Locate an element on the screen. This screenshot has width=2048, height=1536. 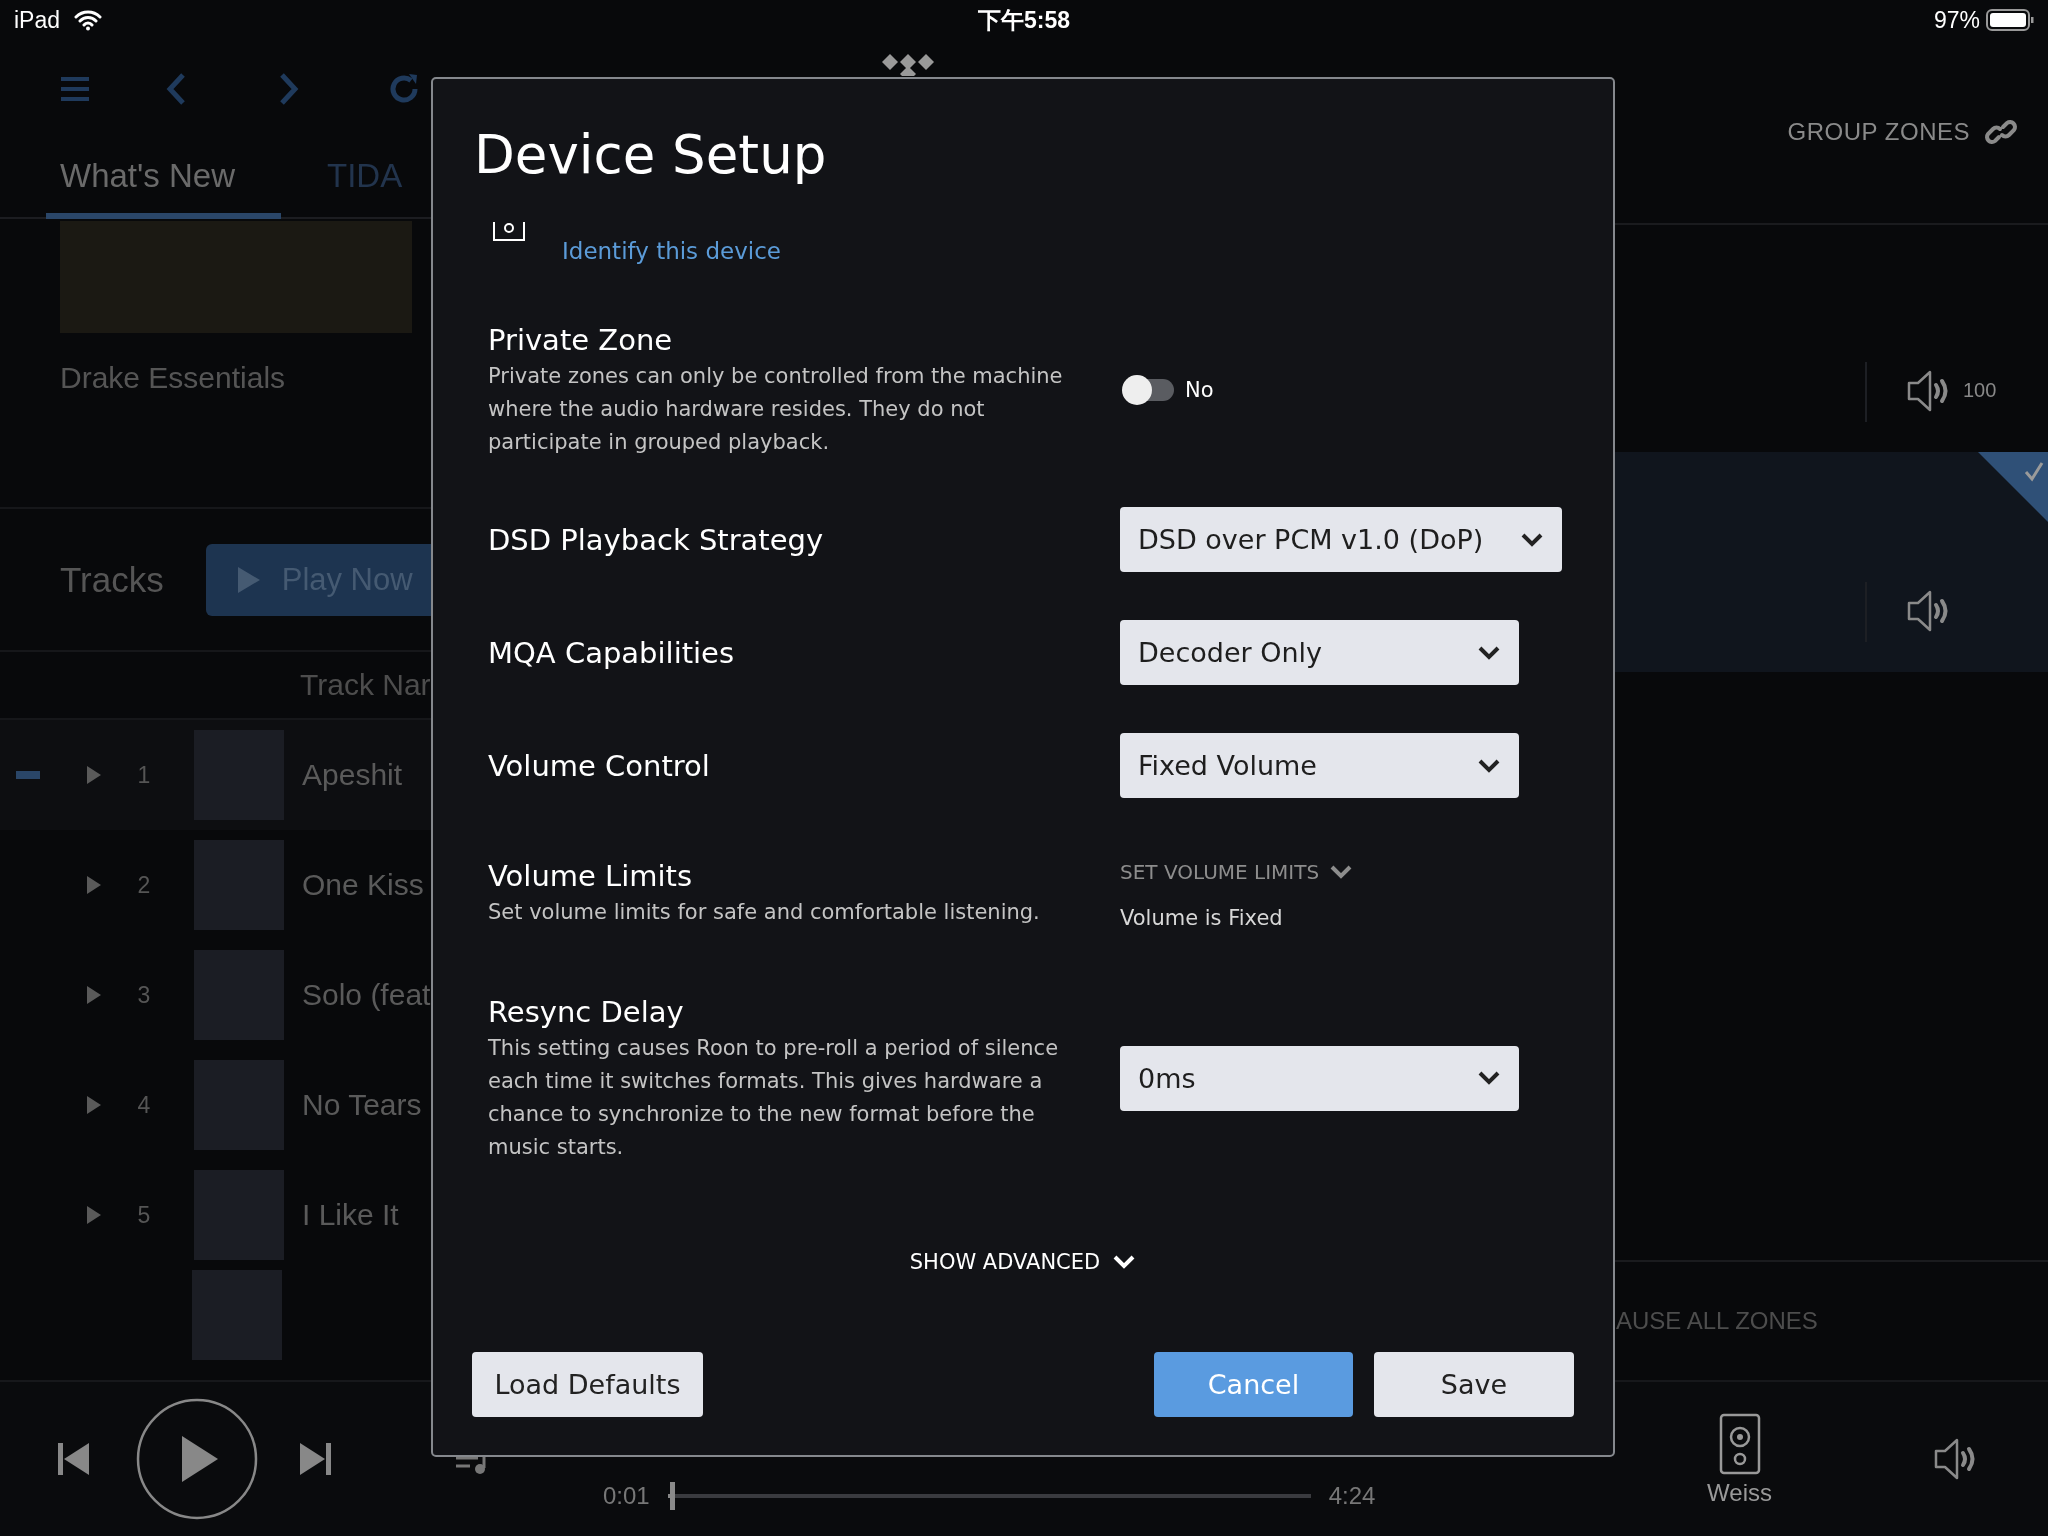
cancel-button: Cancel is located at coordinates (1253, 1384).